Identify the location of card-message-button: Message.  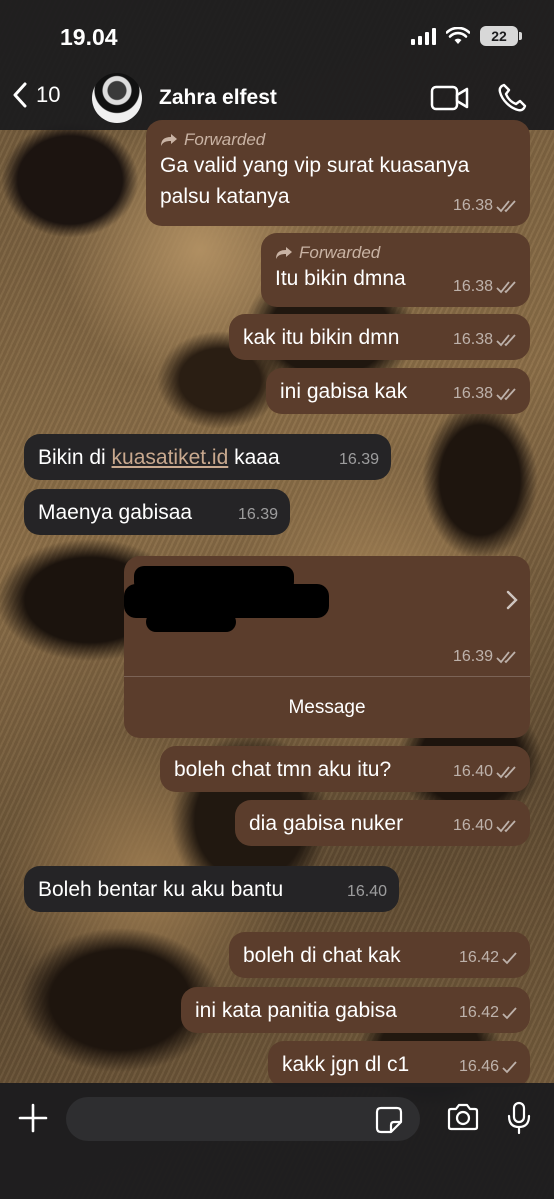
(327, 707).